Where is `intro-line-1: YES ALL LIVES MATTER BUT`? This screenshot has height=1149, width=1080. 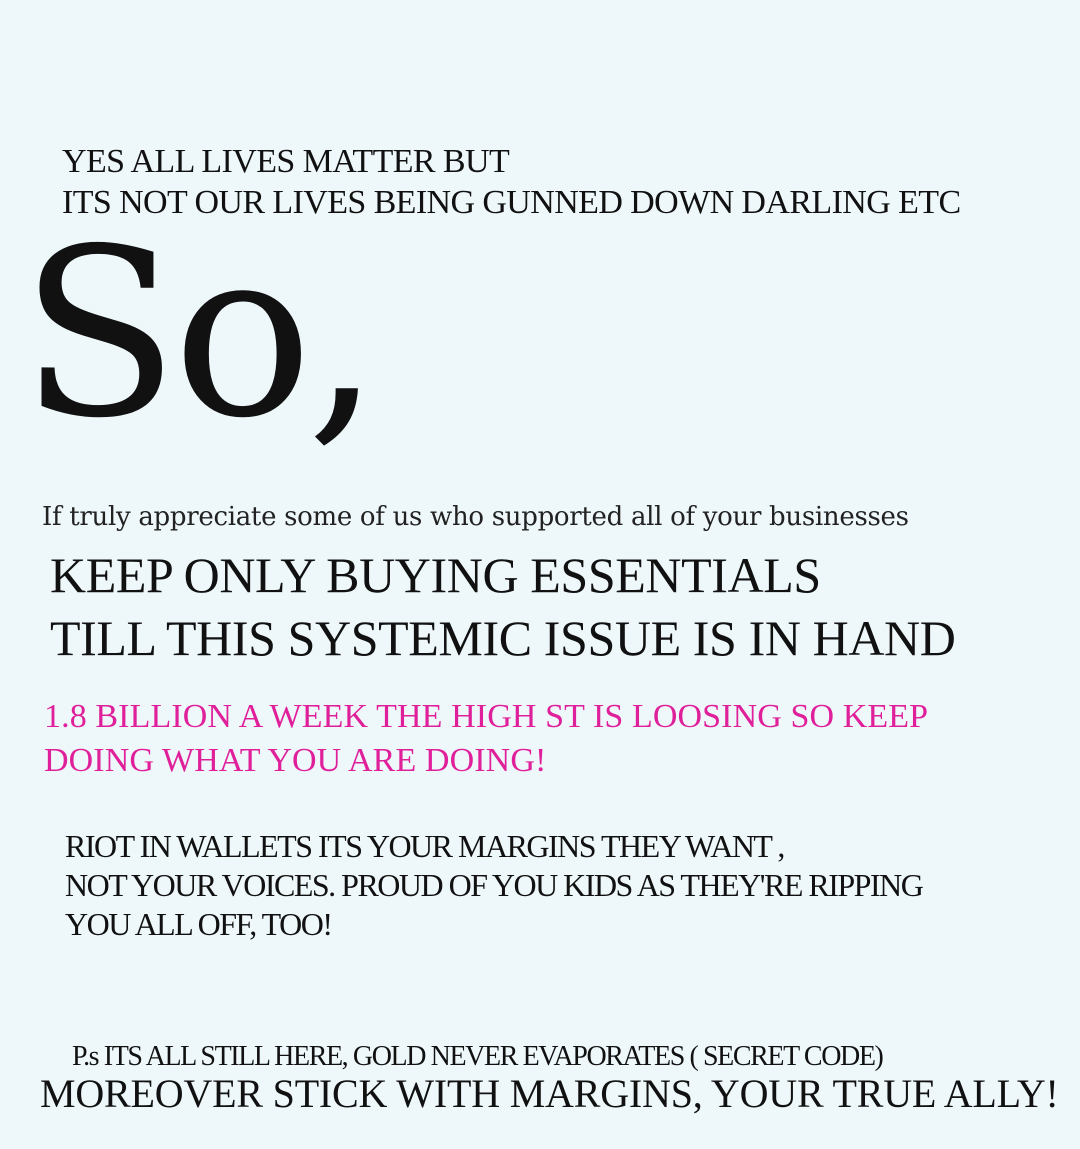 intro-line-1: YES ALL LIVES MATTER BUT is located at coordinates (286, 161).